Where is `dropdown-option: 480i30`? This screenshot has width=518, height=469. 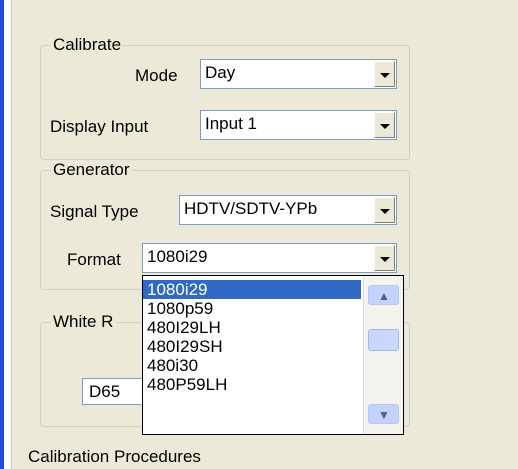 dropdown-option: 480i30 is located at coordinates (252, 365).